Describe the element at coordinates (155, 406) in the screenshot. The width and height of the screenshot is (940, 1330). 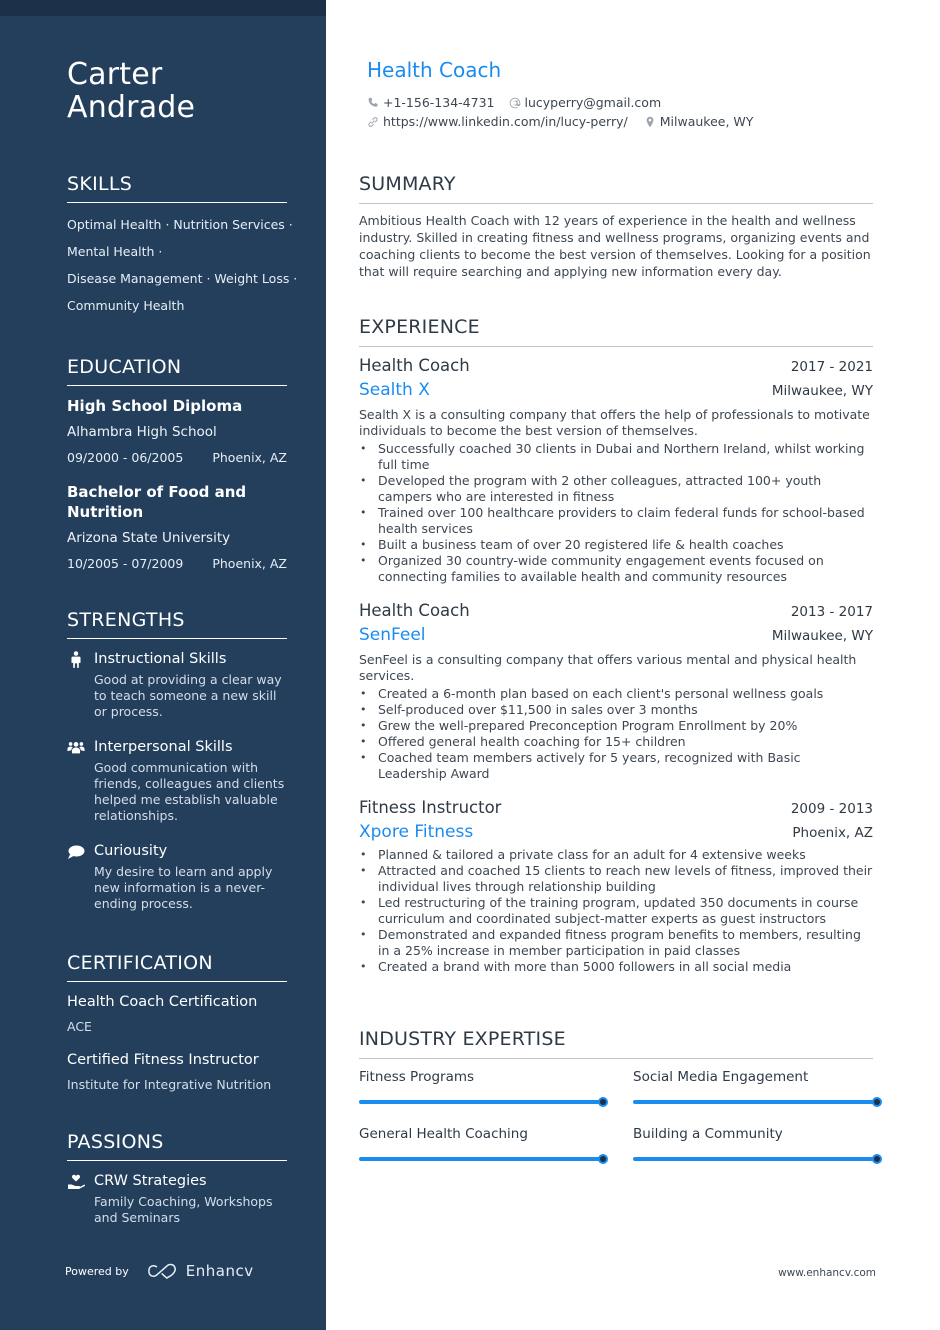
I see `degree: High School Diploma` at that location.